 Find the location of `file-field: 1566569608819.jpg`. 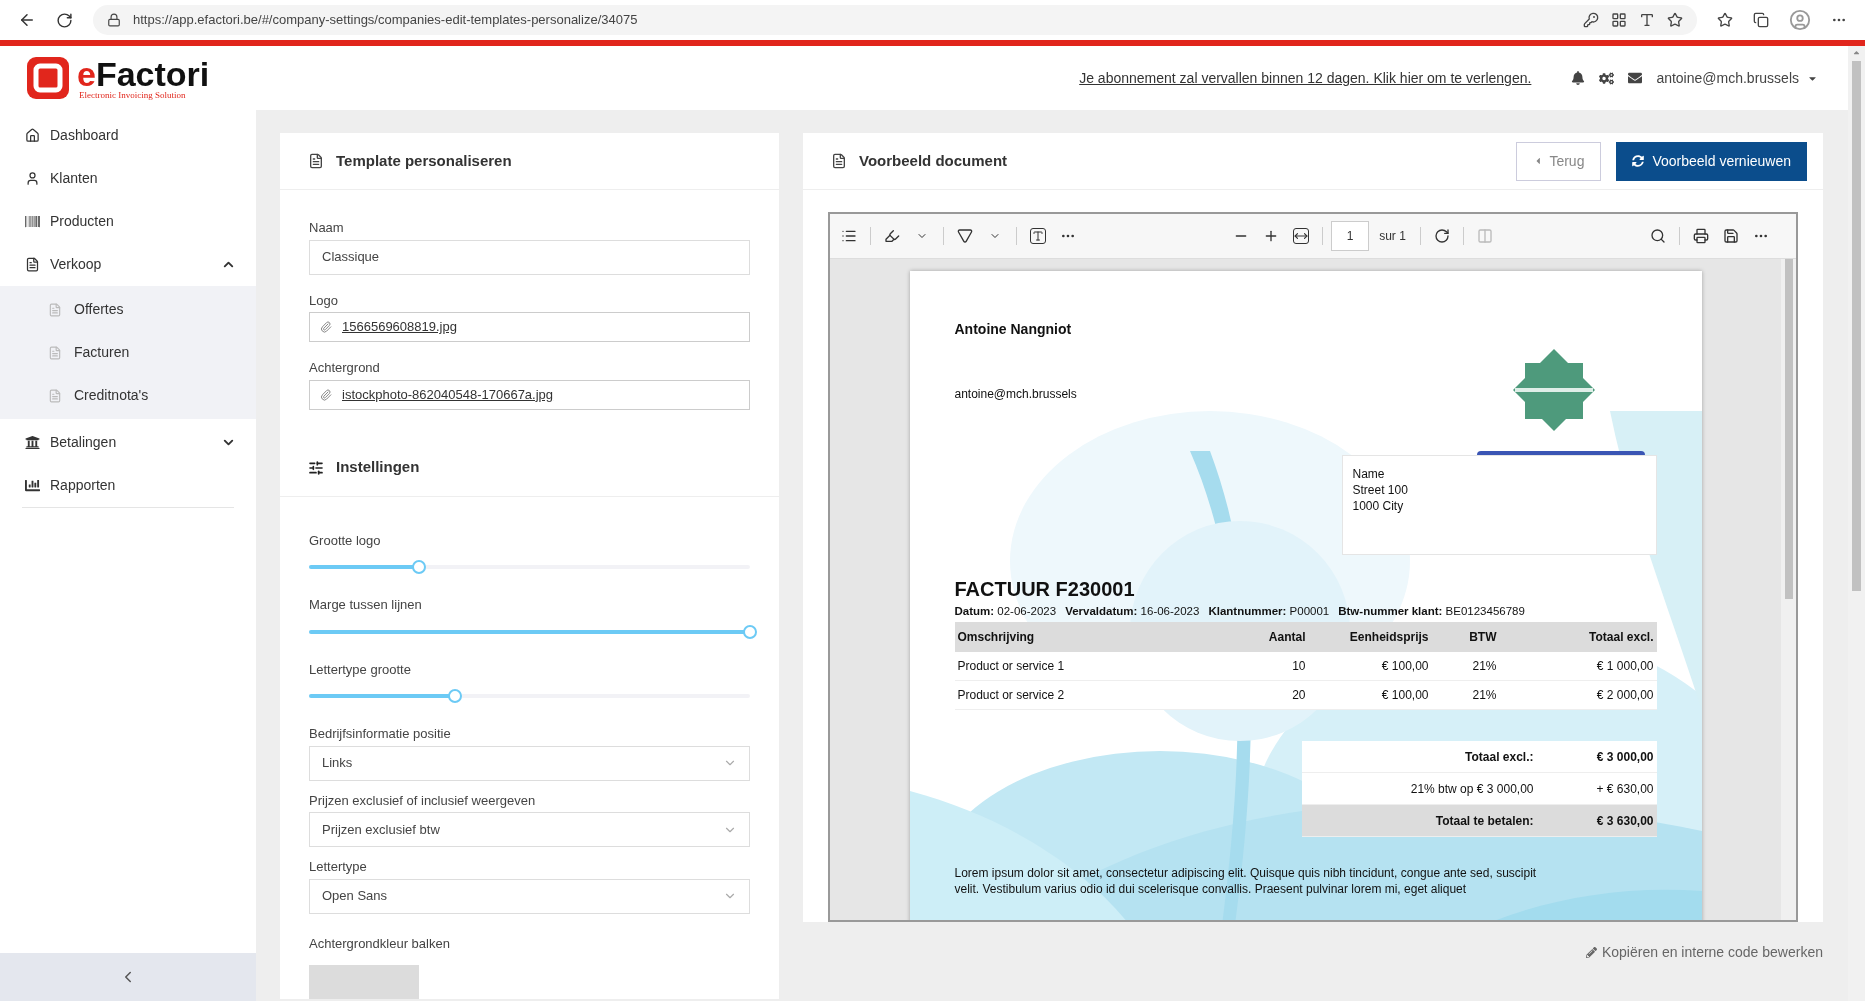

file-field: 1566569608819.jpg is located at coordinates (529, 327).